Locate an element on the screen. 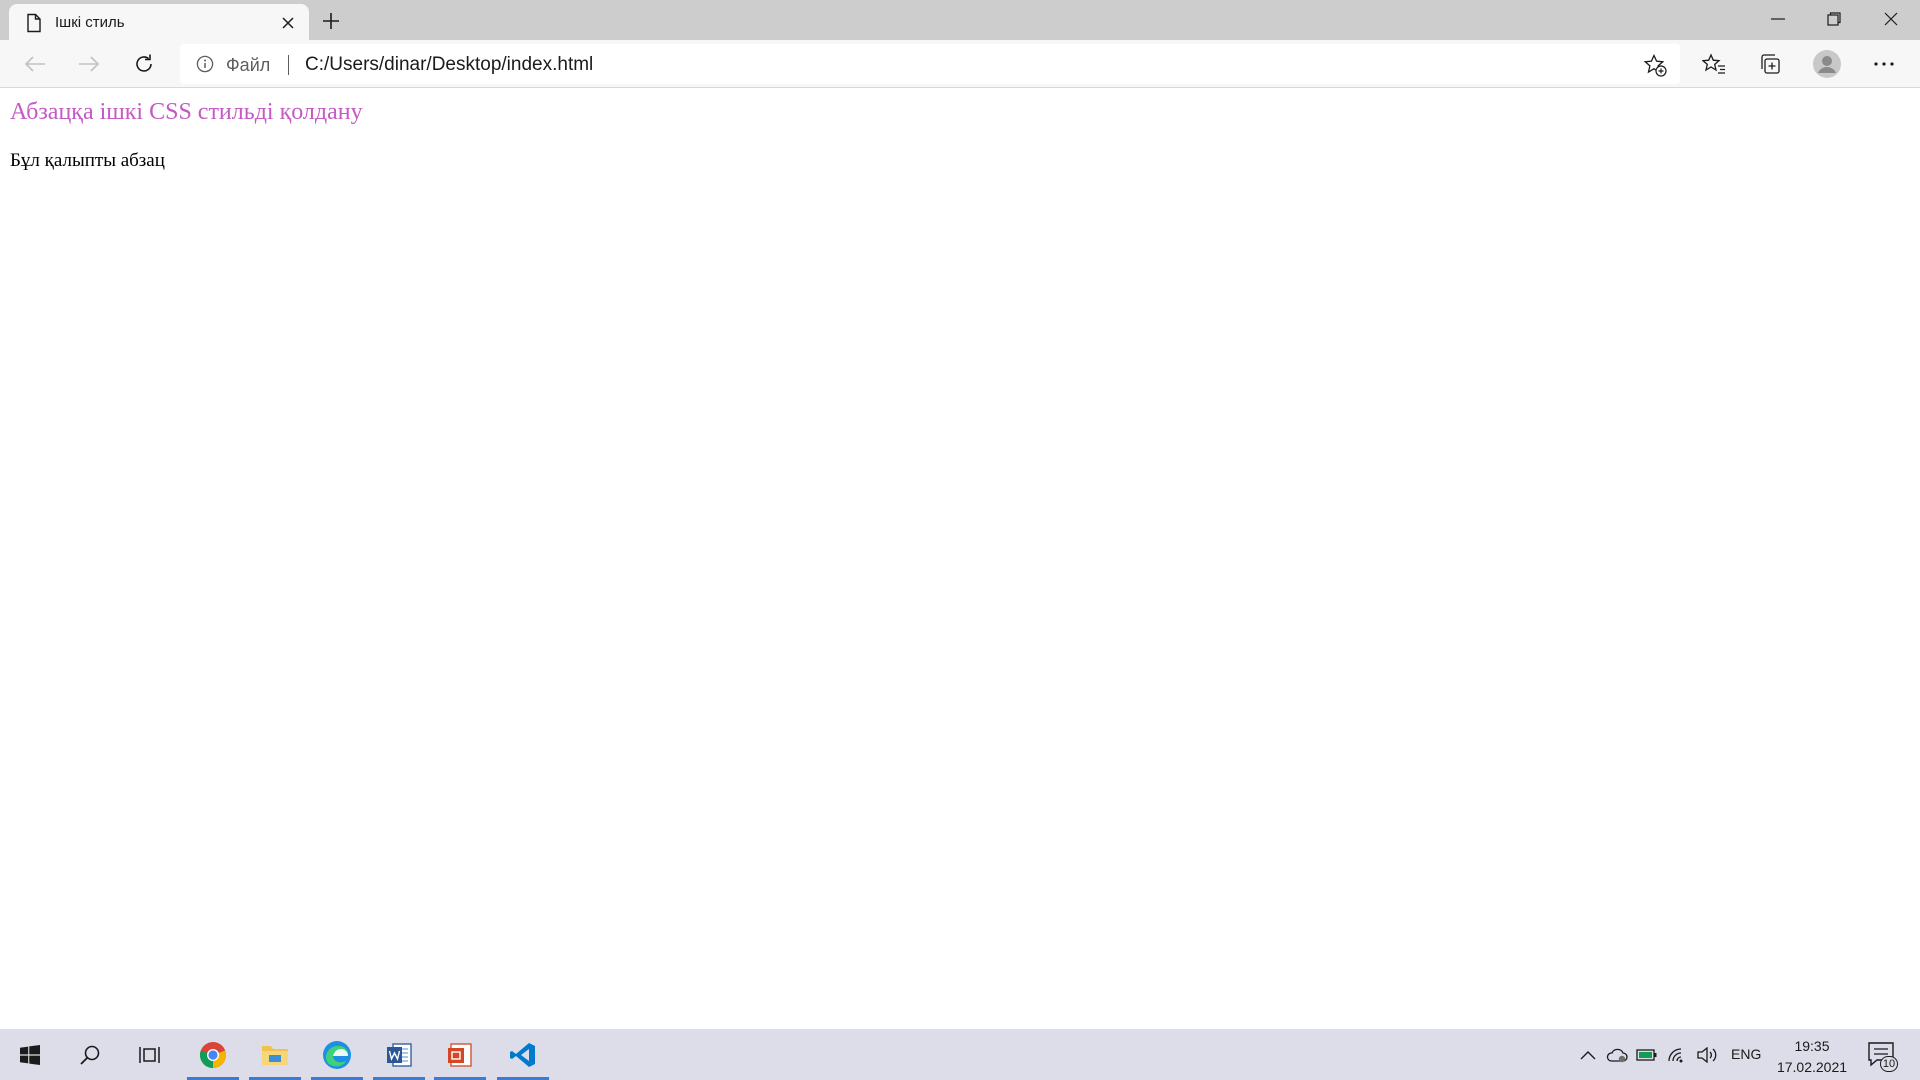  minimize-button is located at coordinates (1777, 19).